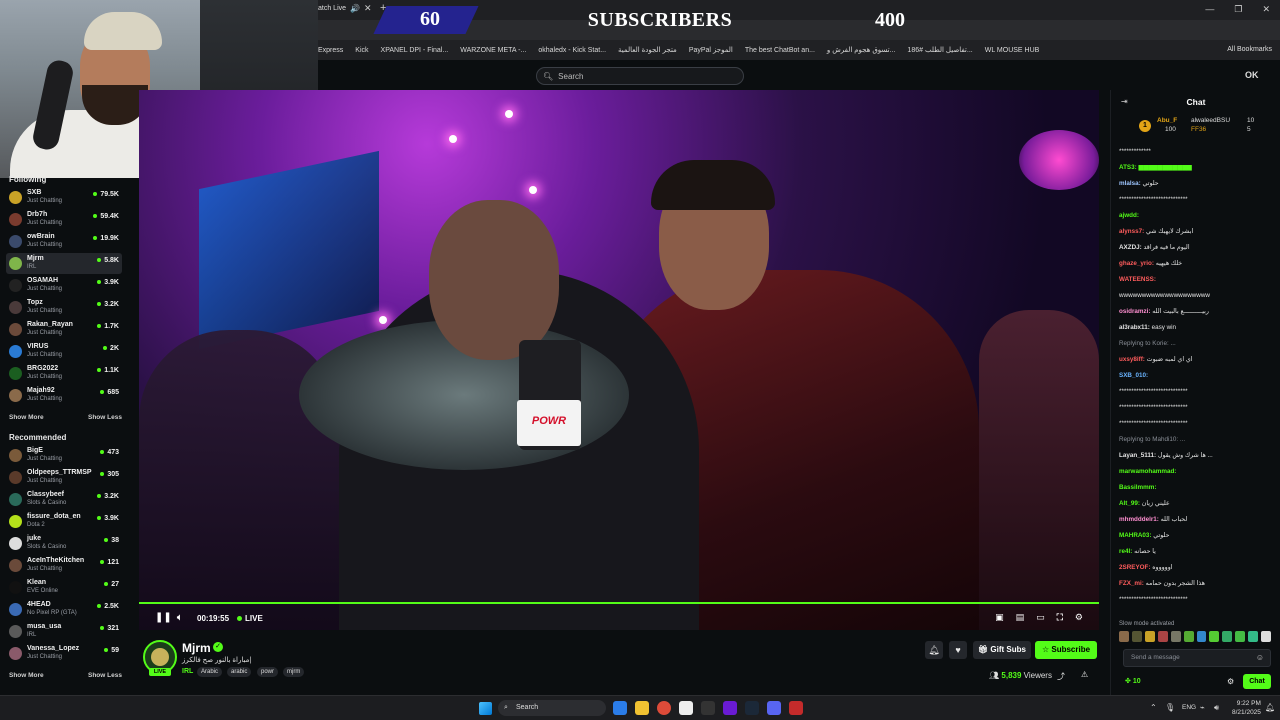 This screenshot has width=1280, height=720. I want to click on sidebar-channel: BigE Just Chatting 473, so click(64, 455).